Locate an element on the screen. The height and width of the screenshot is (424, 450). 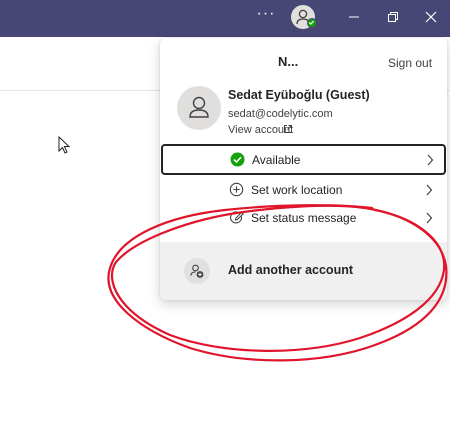
add-account-icon-wrap is located at coordinates (197, 271).